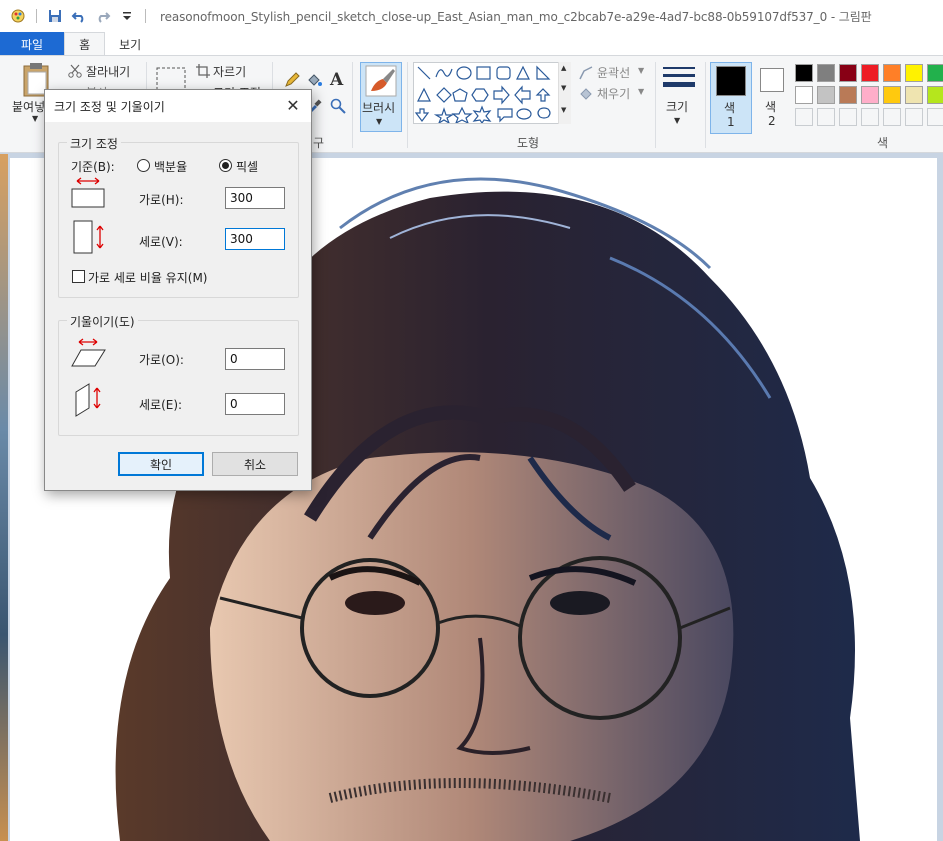  Describe the element at coordinates (108, 71) in the screenshot. I see `cut-button: 잘라내기` at that location.